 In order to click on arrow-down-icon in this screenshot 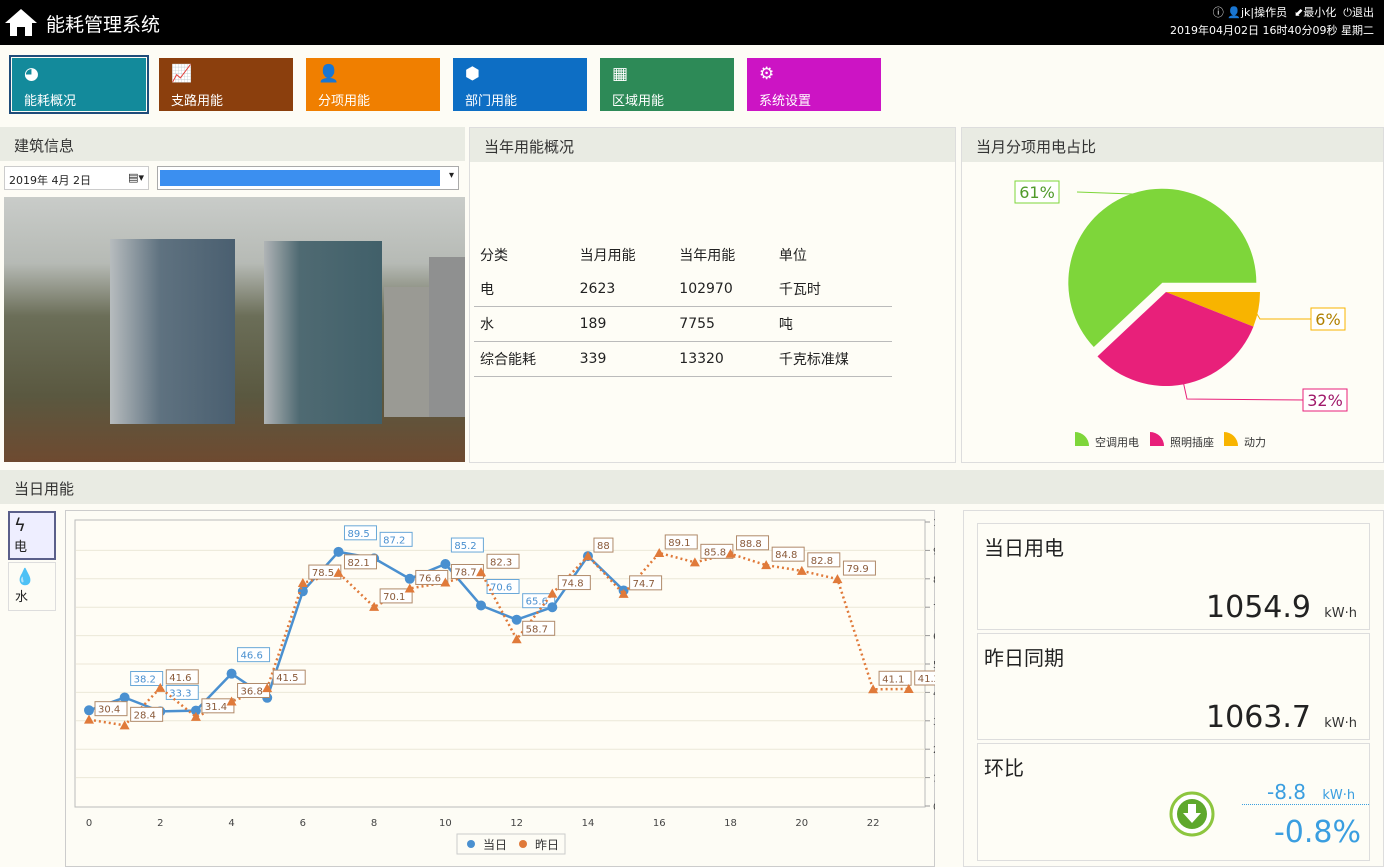, I will do `click(1192, 814)`.